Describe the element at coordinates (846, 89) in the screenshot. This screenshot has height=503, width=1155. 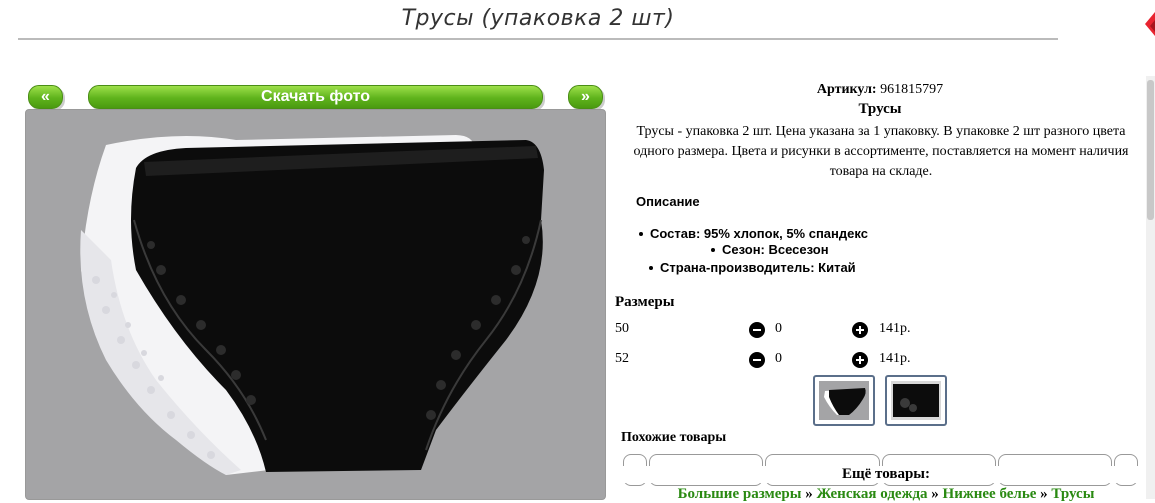
I see `article-label: Артикул:` at that location.